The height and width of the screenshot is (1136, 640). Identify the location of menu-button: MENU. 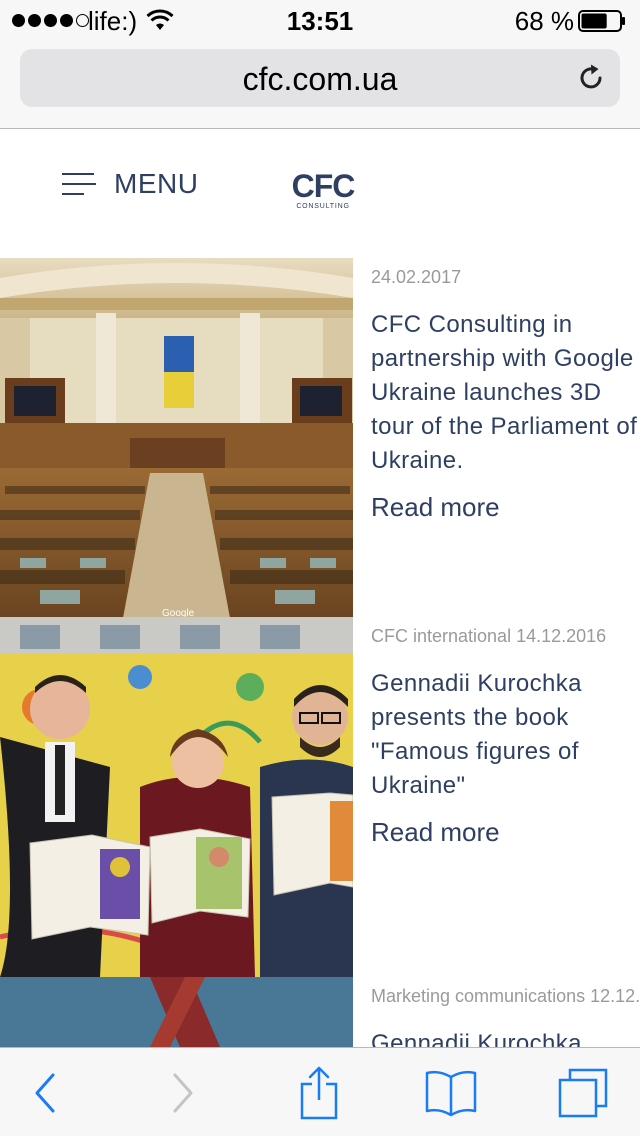
(130, 184).